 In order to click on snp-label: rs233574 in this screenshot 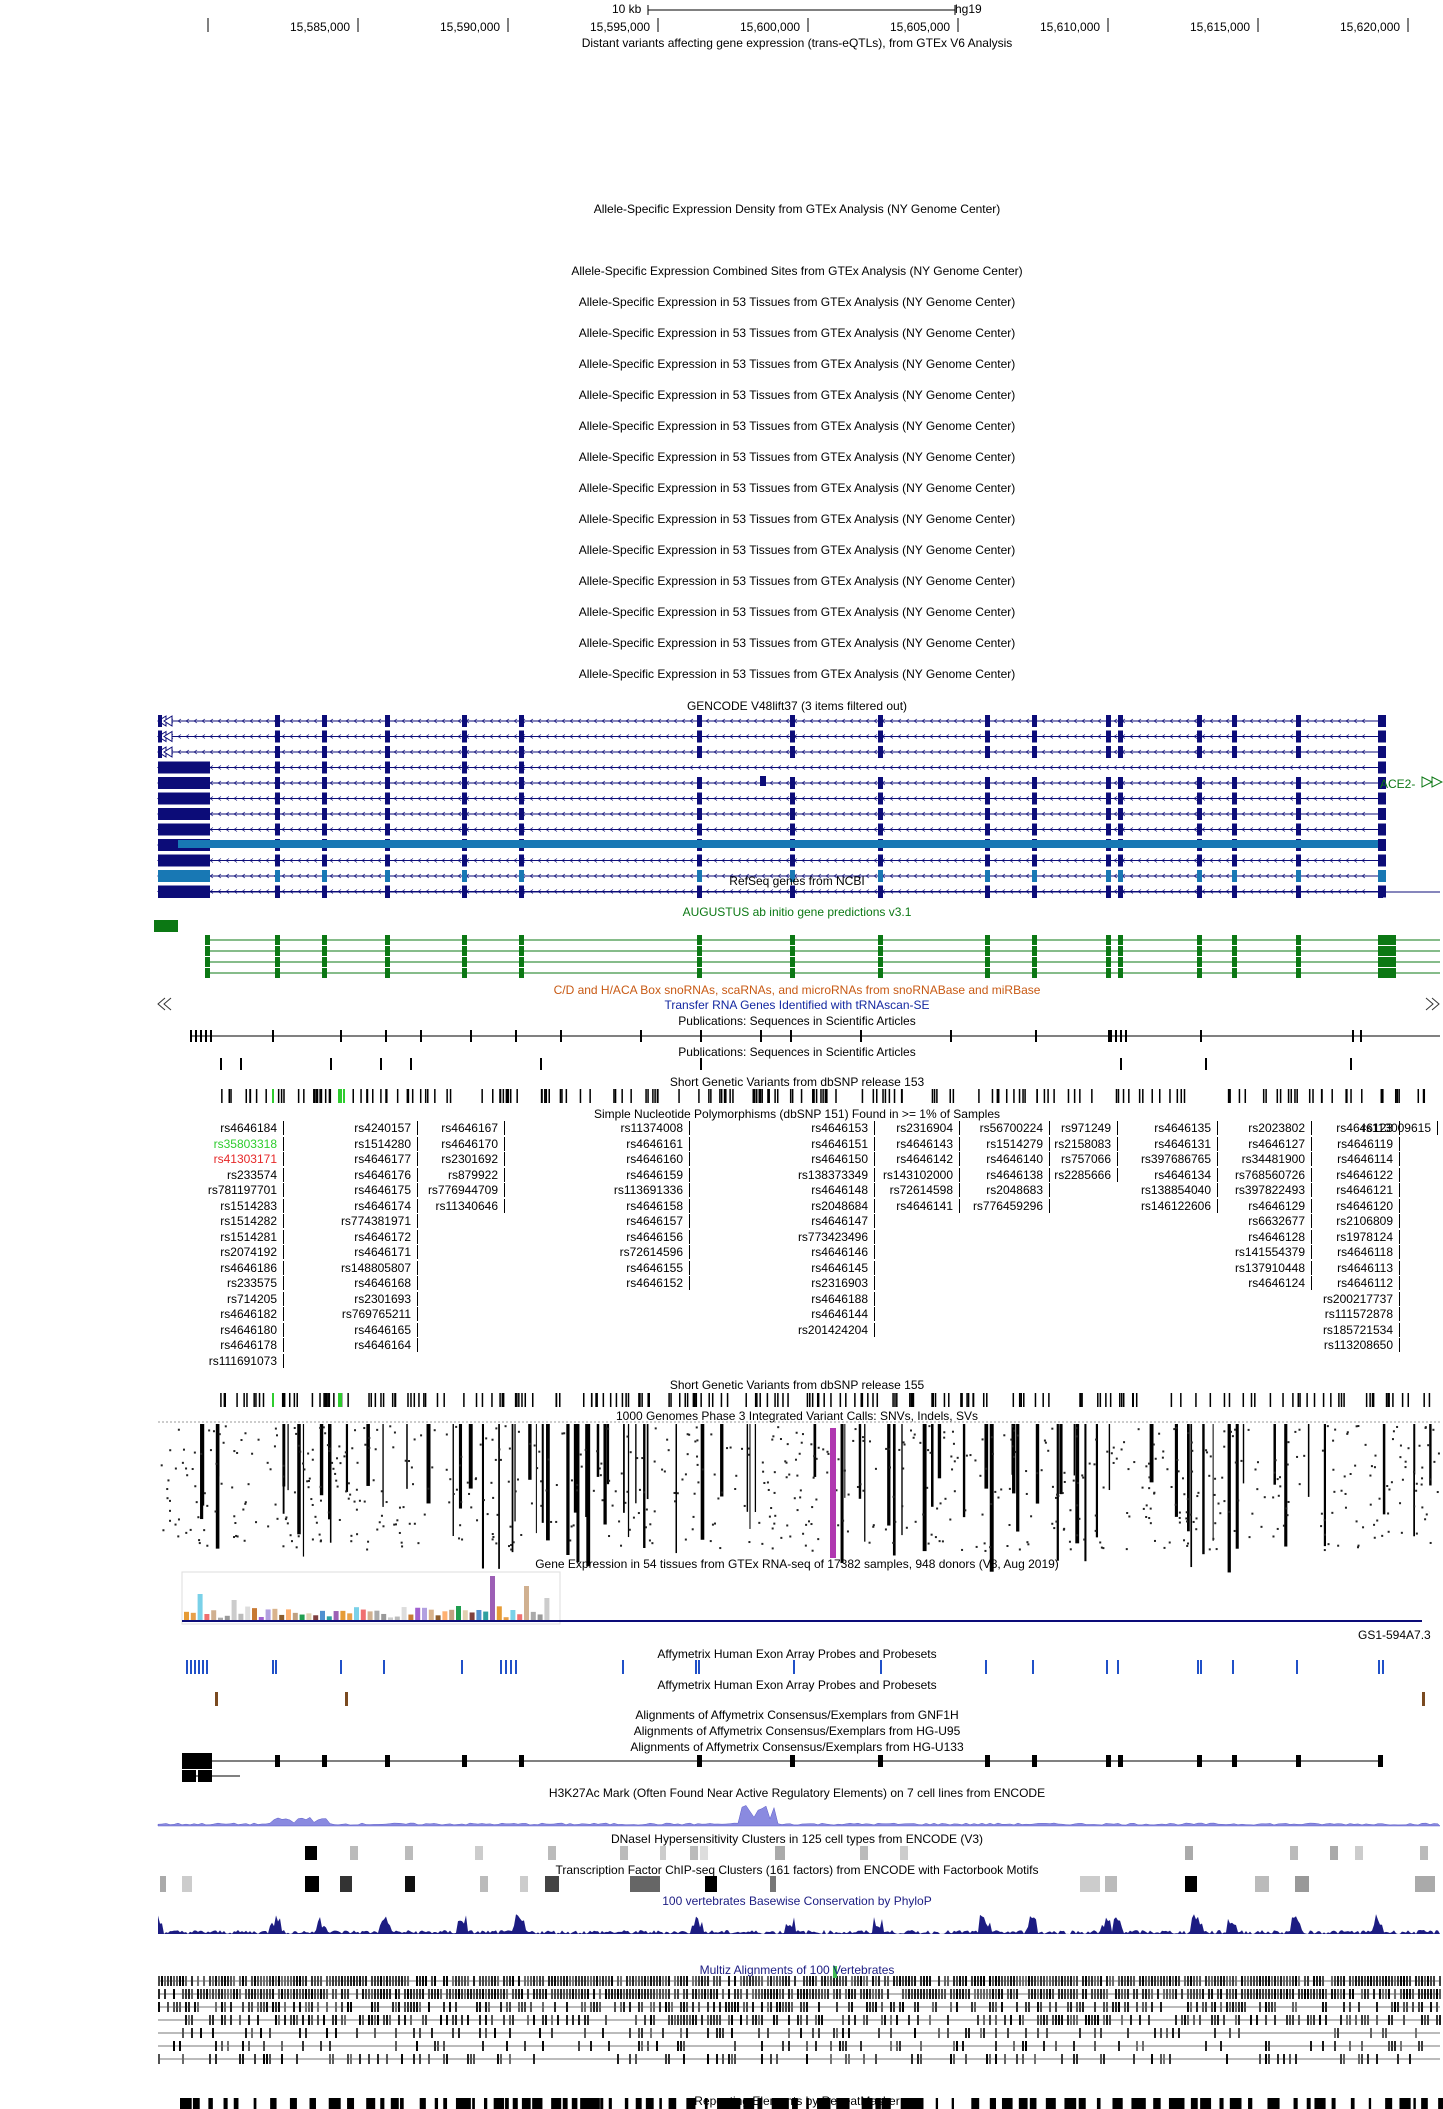, I will do `click(255, 1174)`.